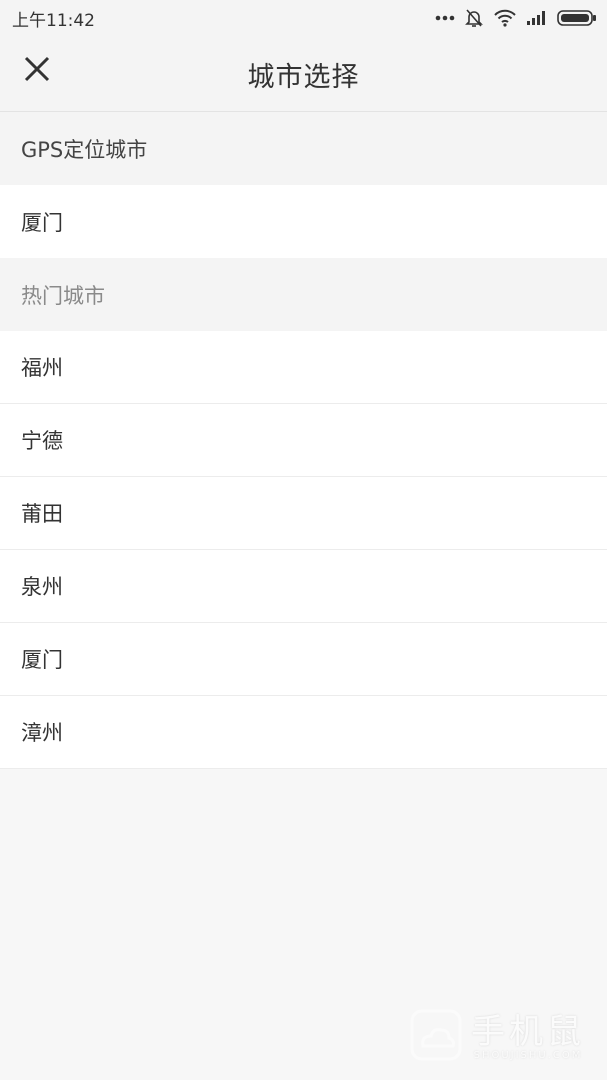 The height and width of the screenshot is (1080, 607). I want to click on watermark-text: 手机鼠 SHOUJISHU.COM, so click(528, 1037).